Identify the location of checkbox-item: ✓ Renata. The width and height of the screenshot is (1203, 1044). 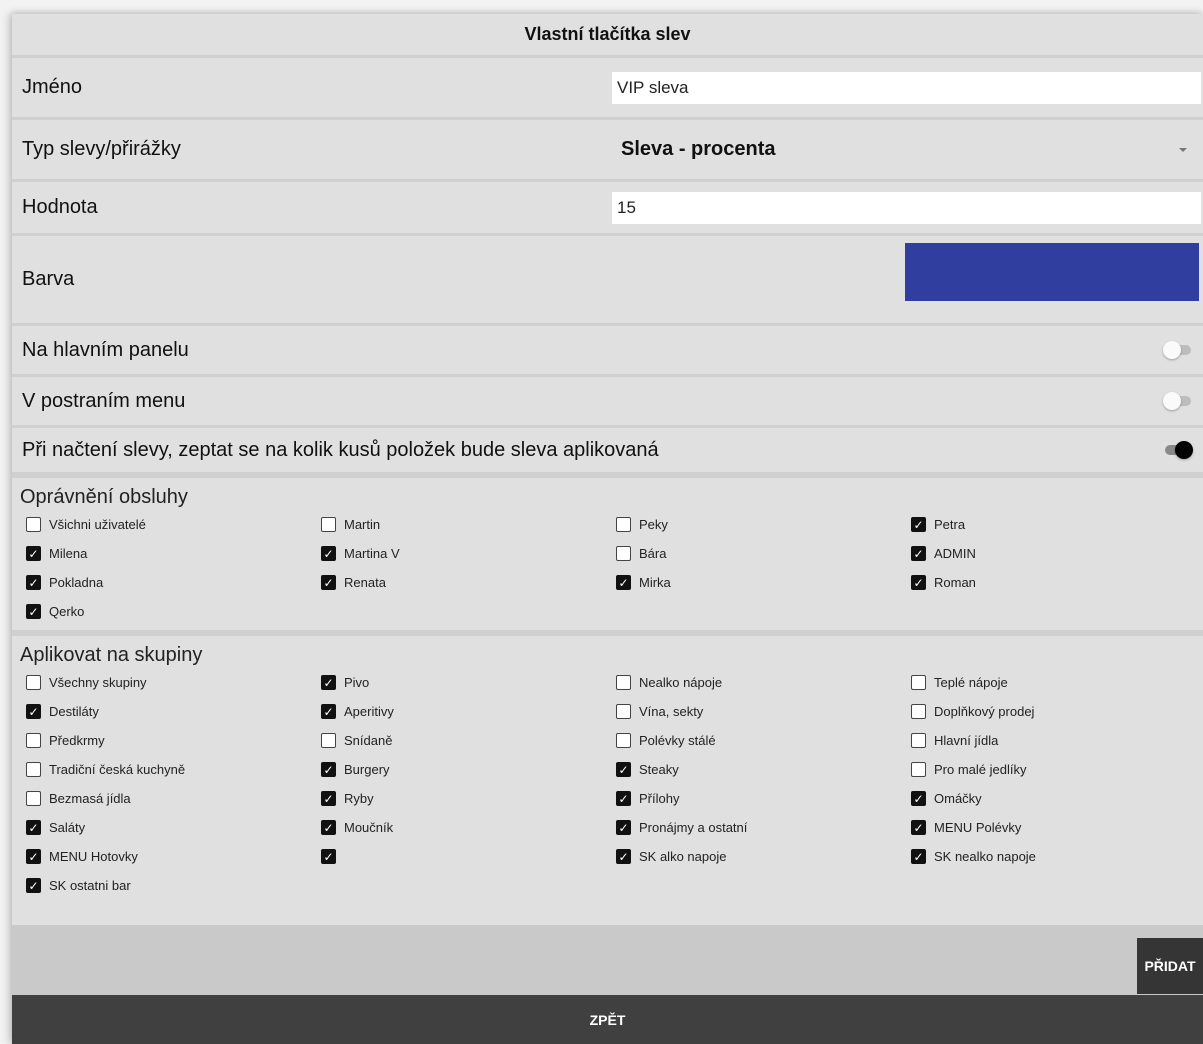
(462, 582).